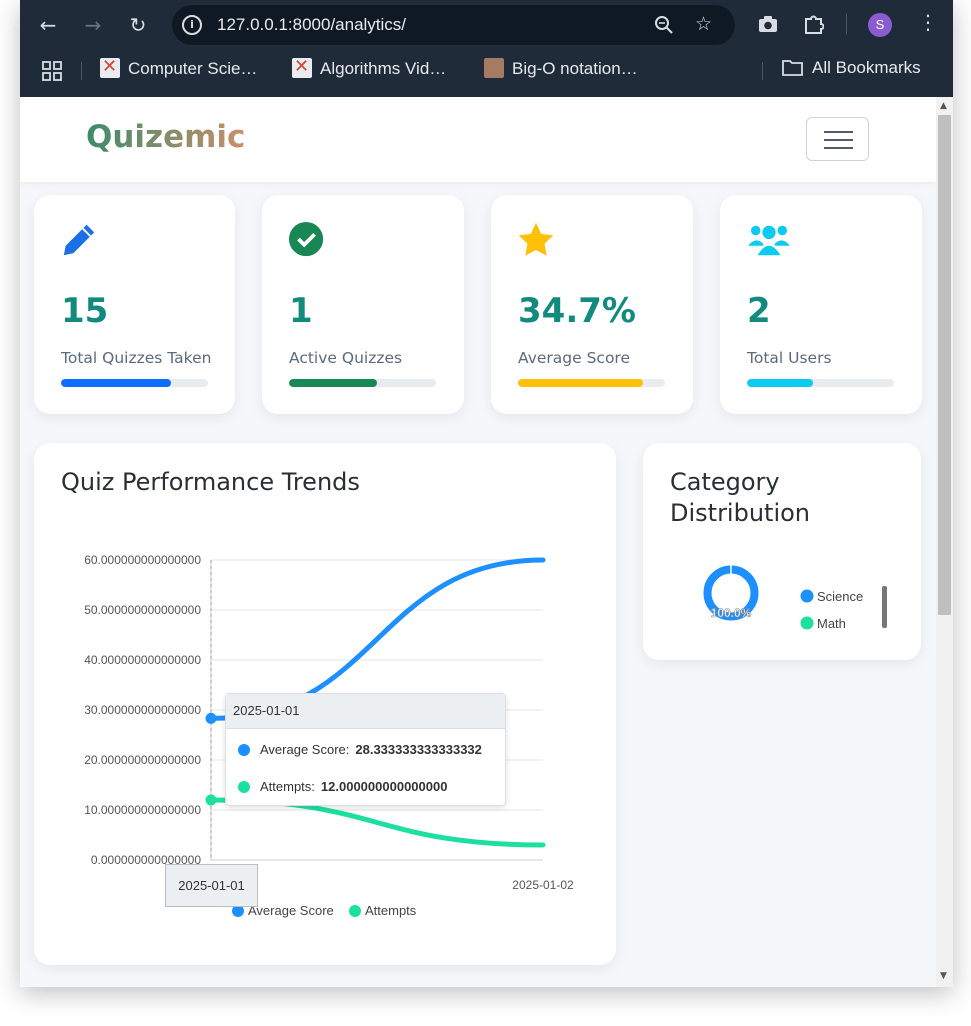  I want to click on check-circle-icon, so click(306, 239).